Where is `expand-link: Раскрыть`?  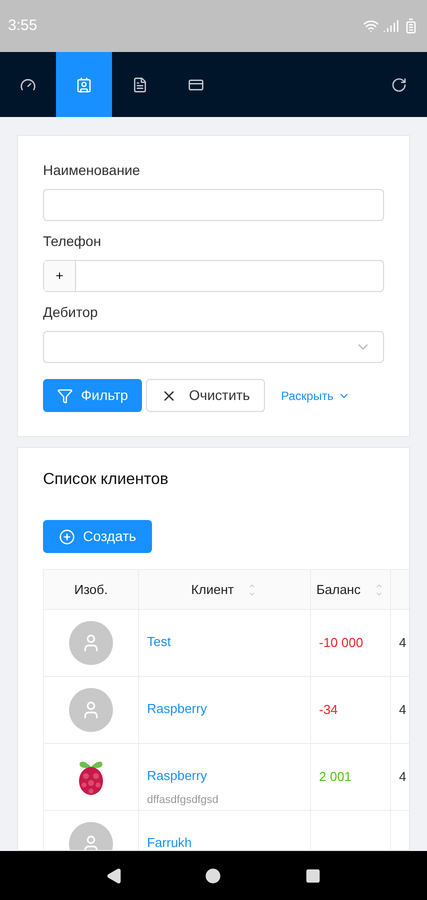 expand-link: Раскрыть is located at coordinates (315, 395).